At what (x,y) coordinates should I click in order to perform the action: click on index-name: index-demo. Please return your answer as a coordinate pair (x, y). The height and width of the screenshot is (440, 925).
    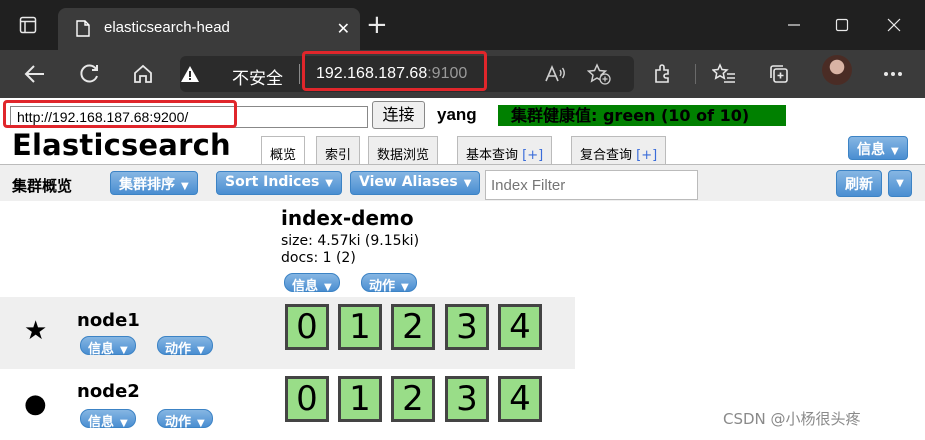
    Looking at the image, I should click on (347, 218).